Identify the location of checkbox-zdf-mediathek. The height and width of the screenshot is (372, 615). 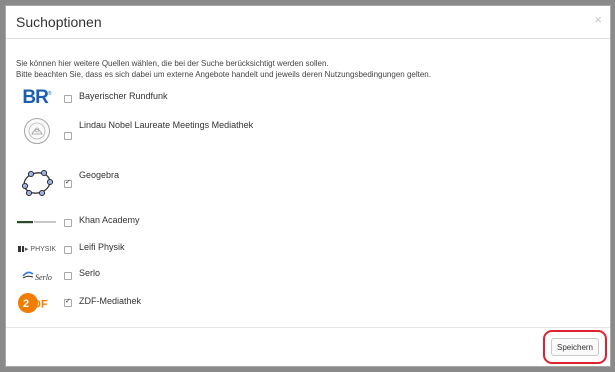
(68, 302).